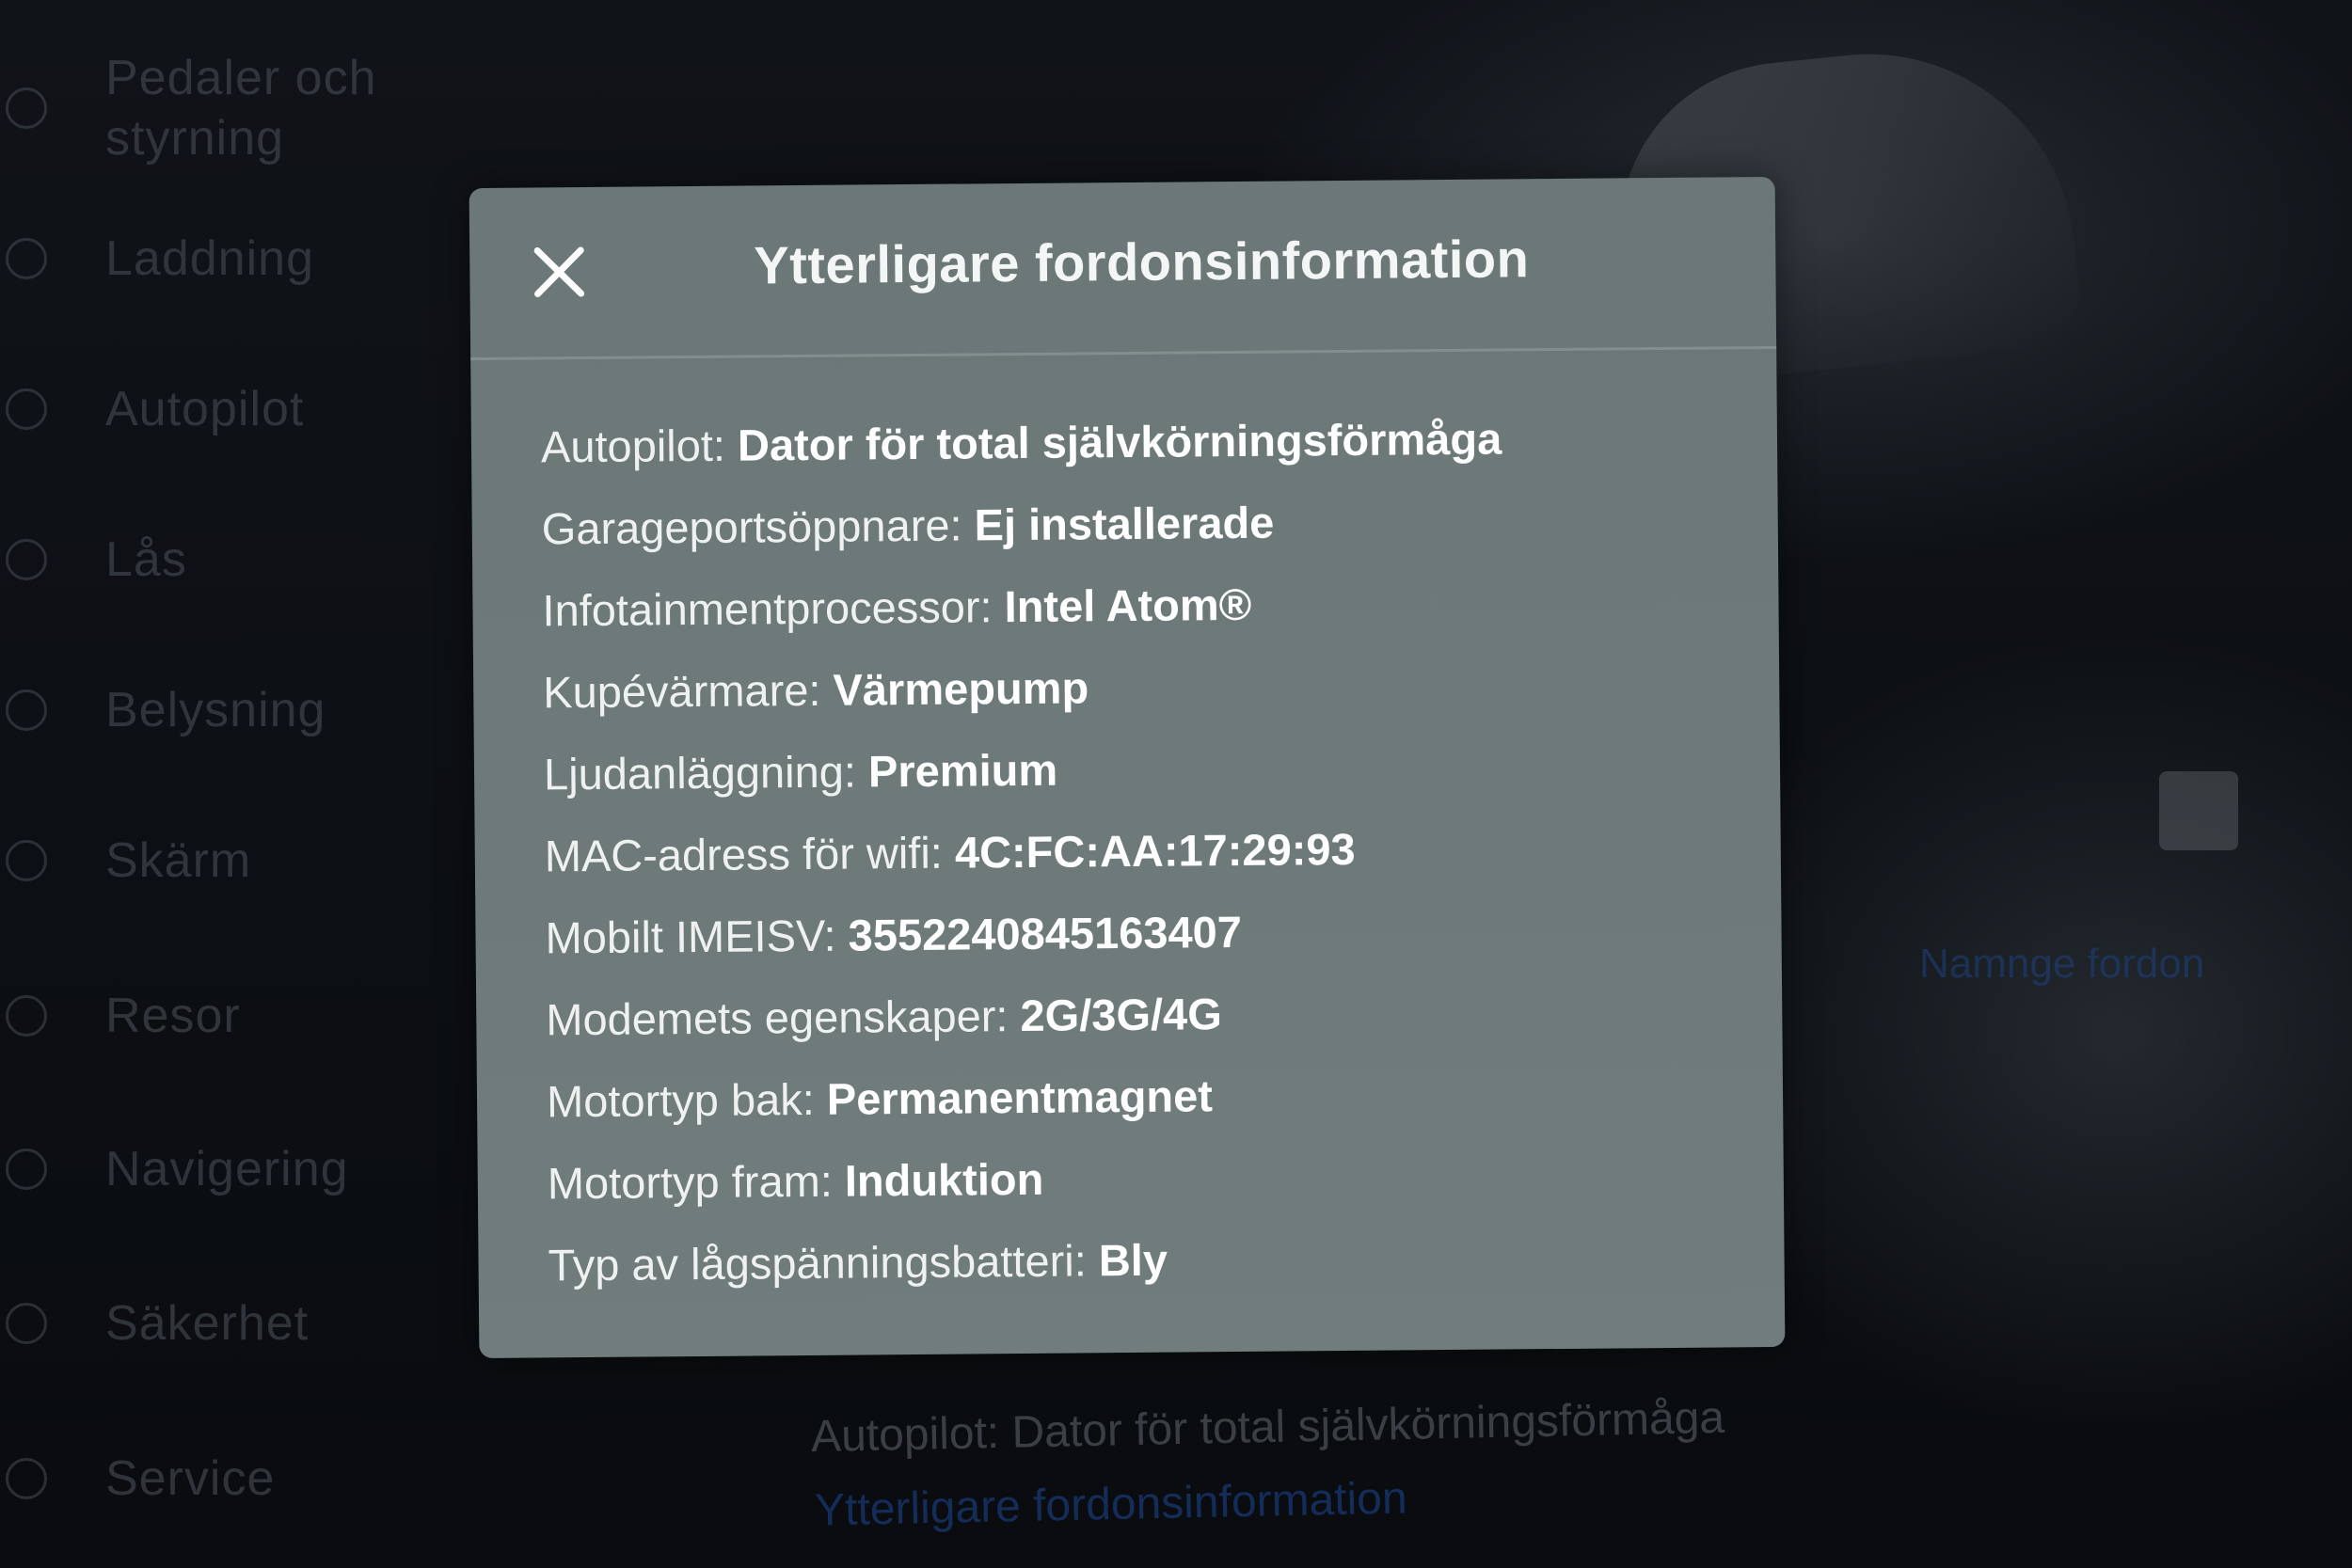  Describe the element at coordinates (26, 860) in the screenshot. I see `display-icon` at that location.